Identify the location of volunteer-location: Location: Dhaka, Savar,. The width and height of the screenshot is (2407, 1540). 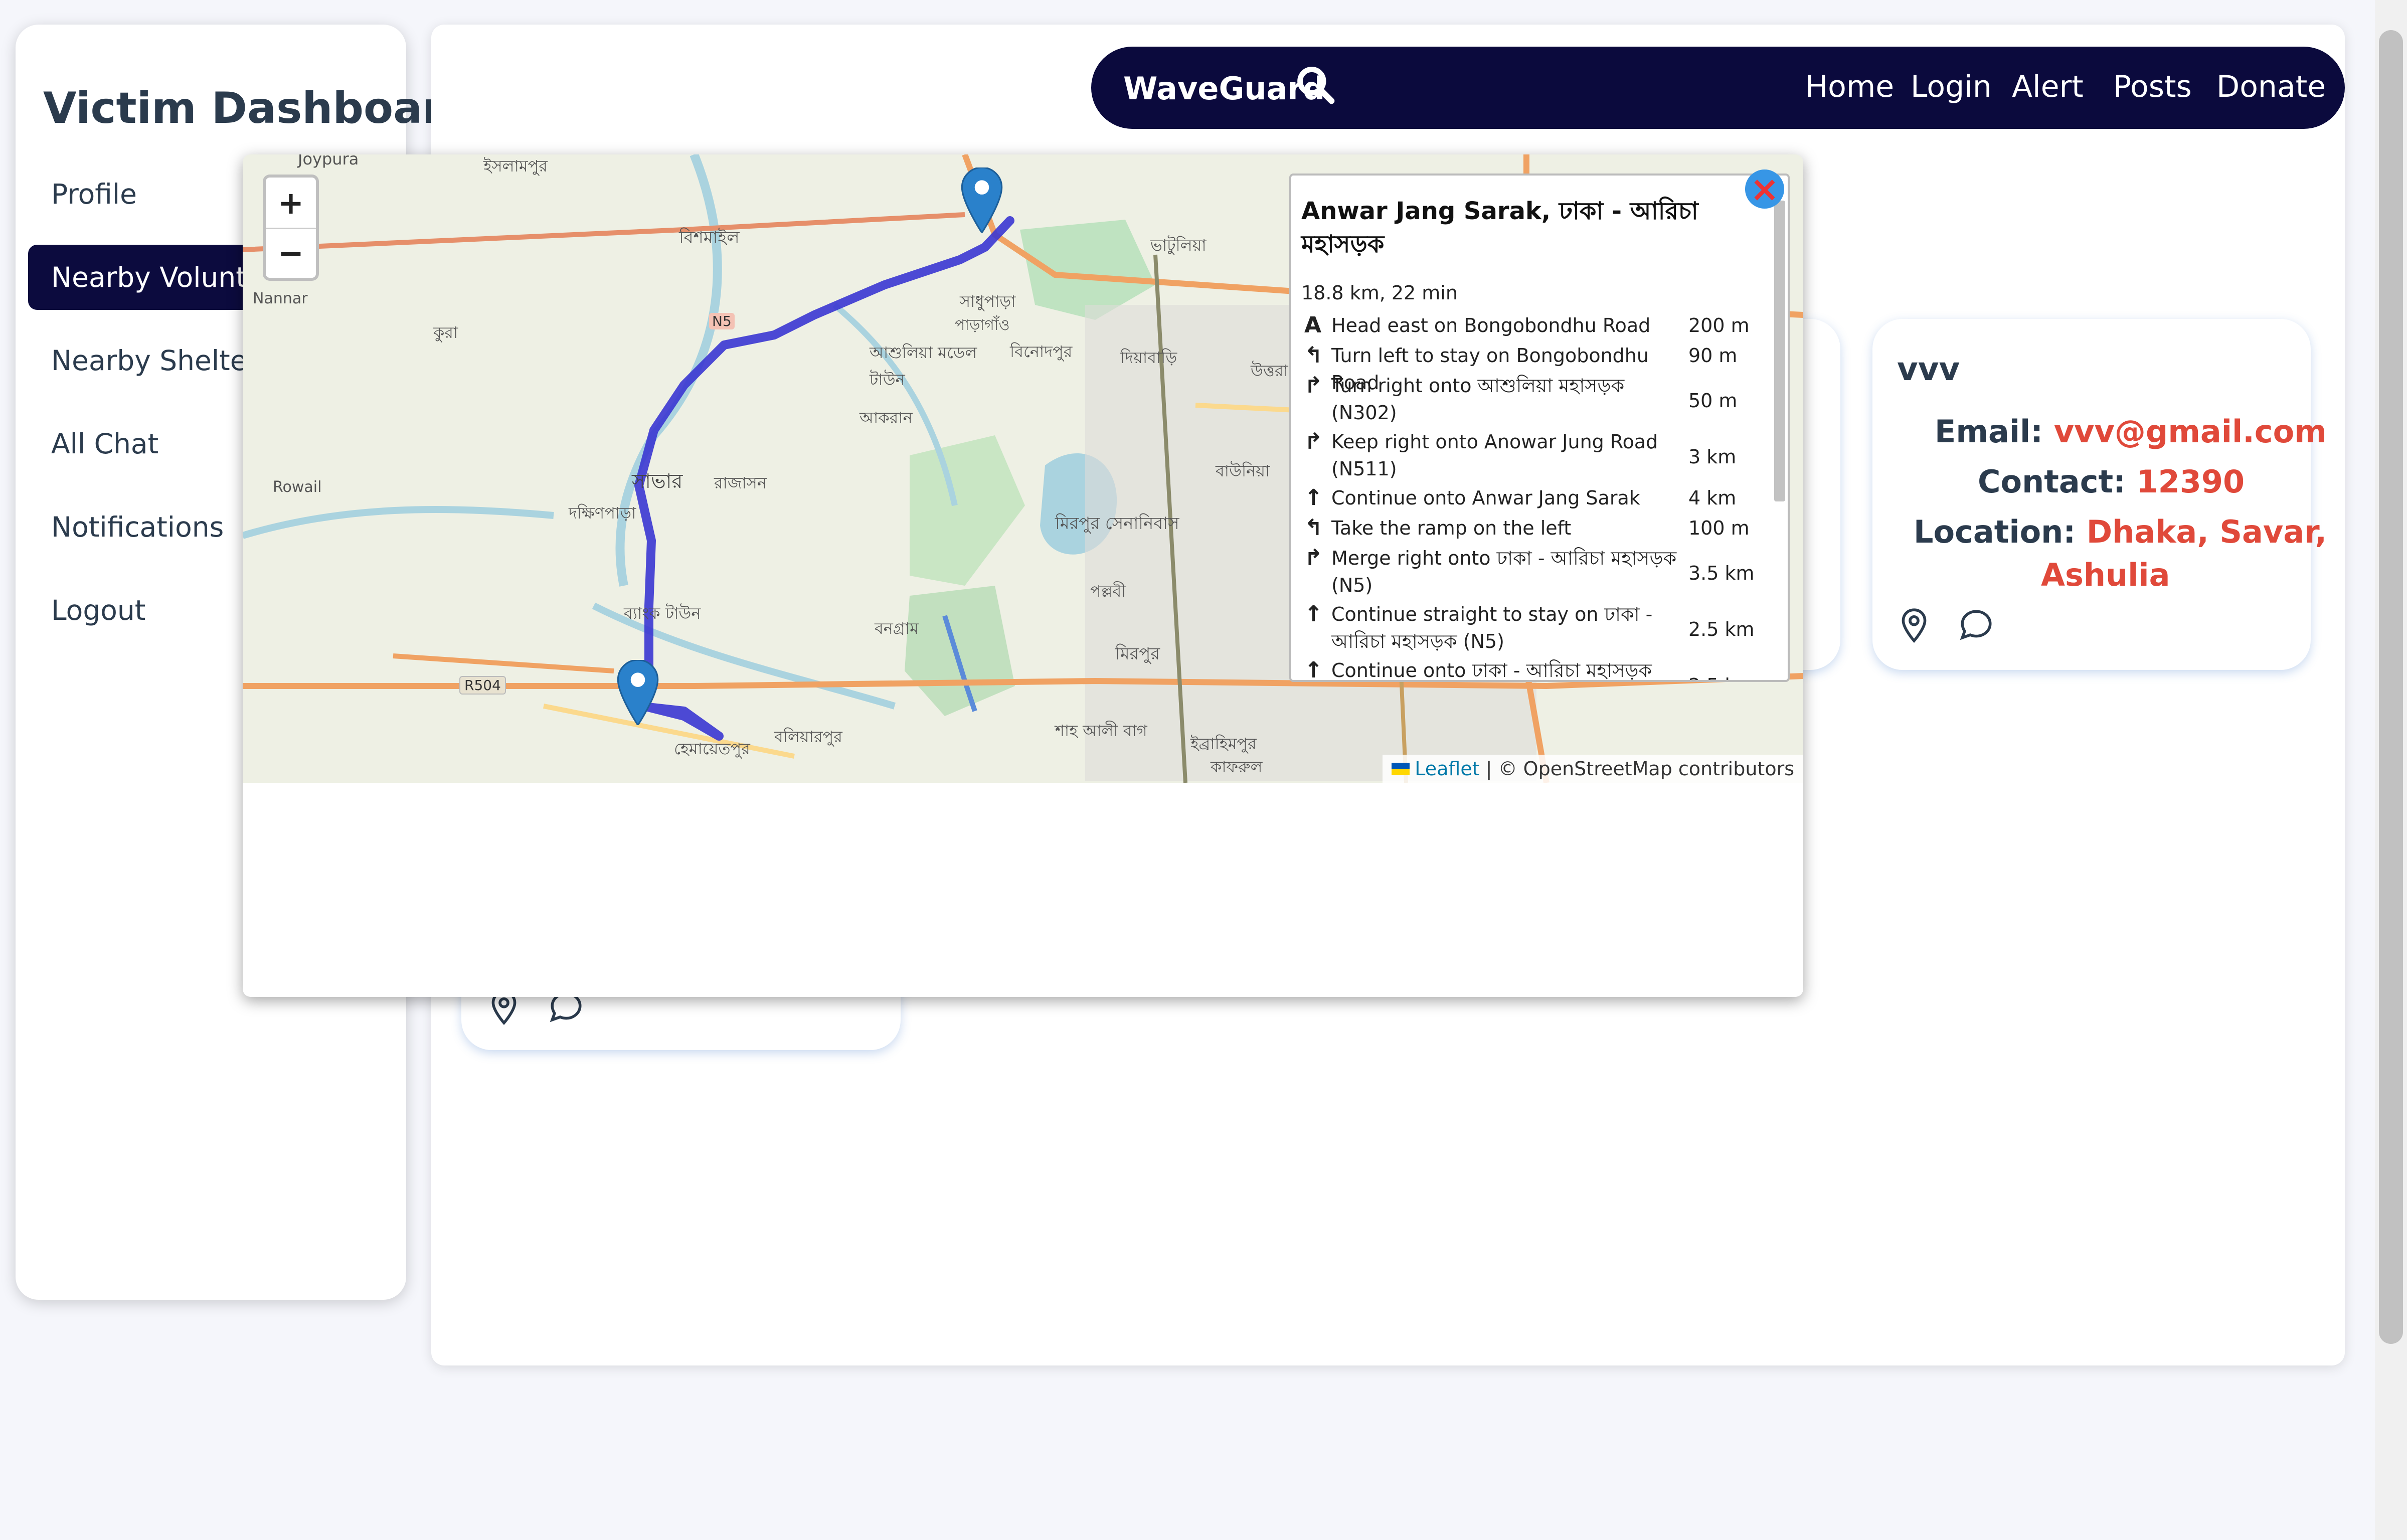
(2120, 532).